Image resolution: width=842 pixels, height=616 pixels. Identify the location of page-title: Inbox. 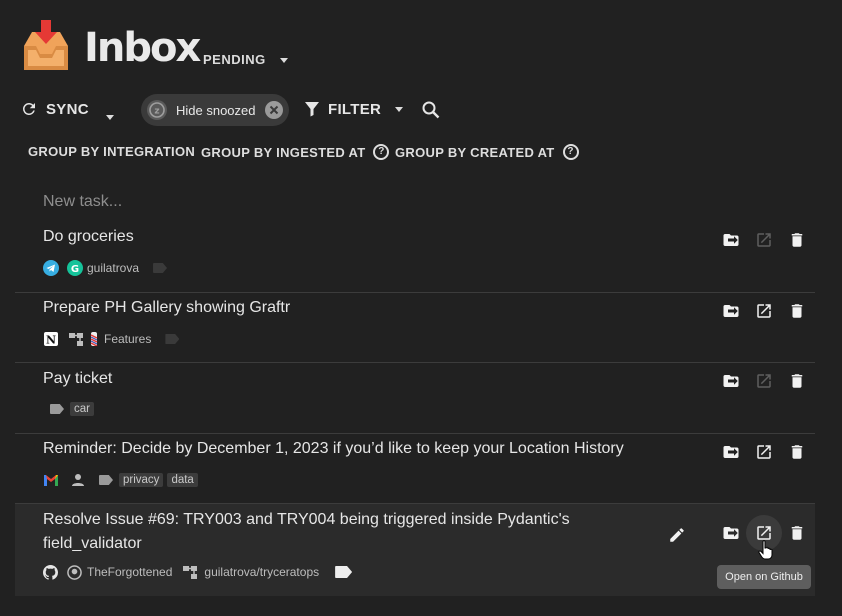
(142, 48).